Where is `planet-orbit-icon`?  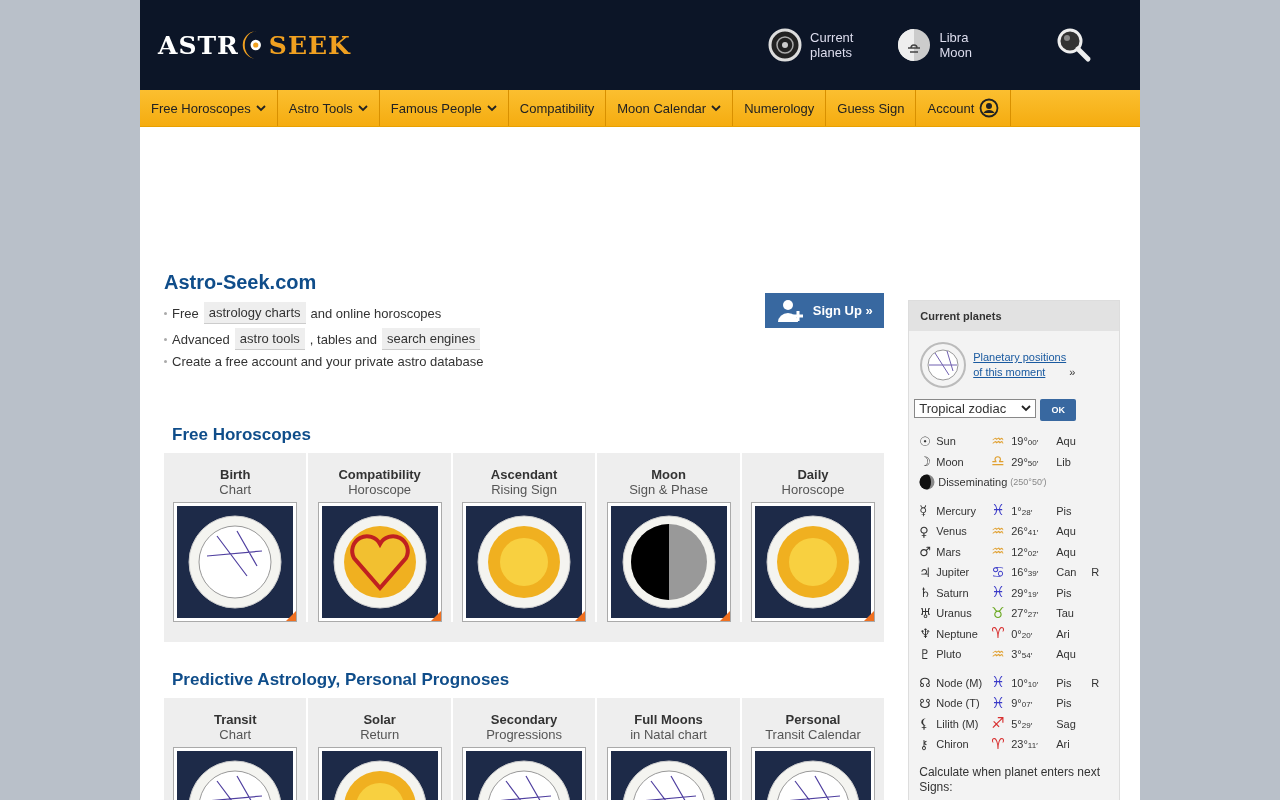 planet-orbit-icon is located at coordinates (785, 45).